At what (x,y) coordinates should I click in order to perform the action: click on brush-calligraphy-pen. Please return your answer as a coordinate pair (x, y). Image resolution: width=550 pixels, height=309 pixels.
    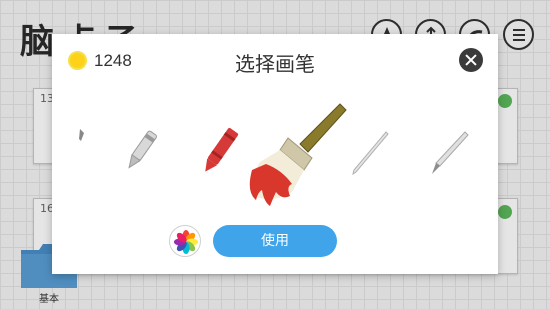
    Looking at the image, I should click on (449, 156).